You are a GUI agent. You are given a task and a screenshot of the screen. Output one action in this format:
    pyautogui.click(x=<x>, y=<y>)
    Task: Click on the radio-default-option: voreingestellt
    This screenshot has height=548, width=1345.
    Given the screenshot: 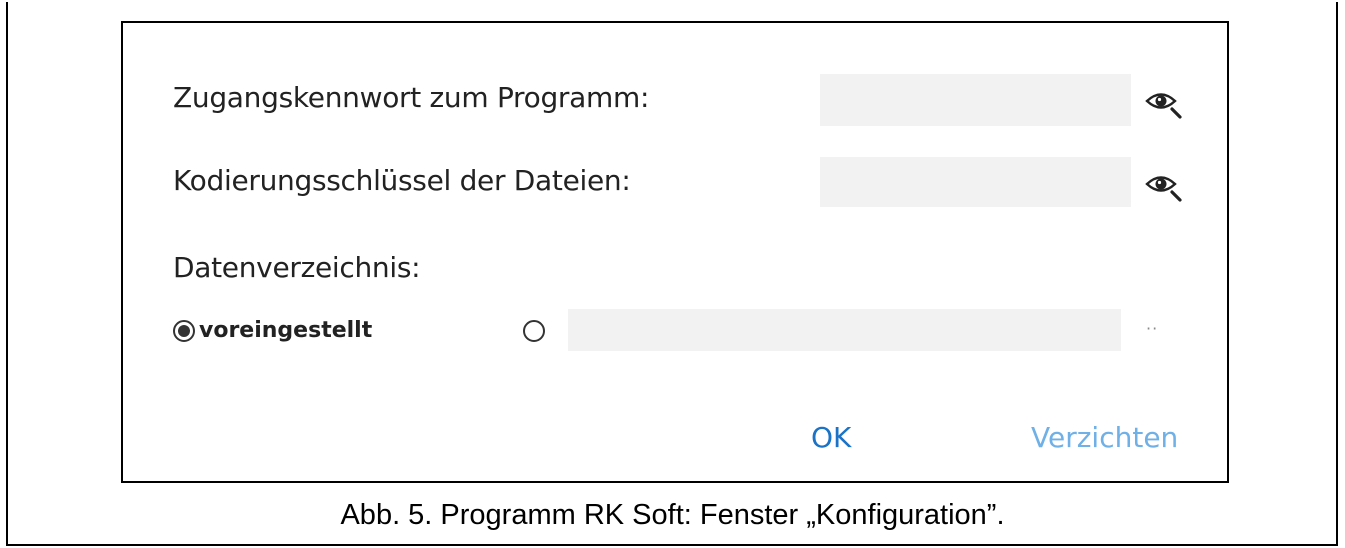 What is the action you would take?
    pyautogui.click(x=272, y=330)
    